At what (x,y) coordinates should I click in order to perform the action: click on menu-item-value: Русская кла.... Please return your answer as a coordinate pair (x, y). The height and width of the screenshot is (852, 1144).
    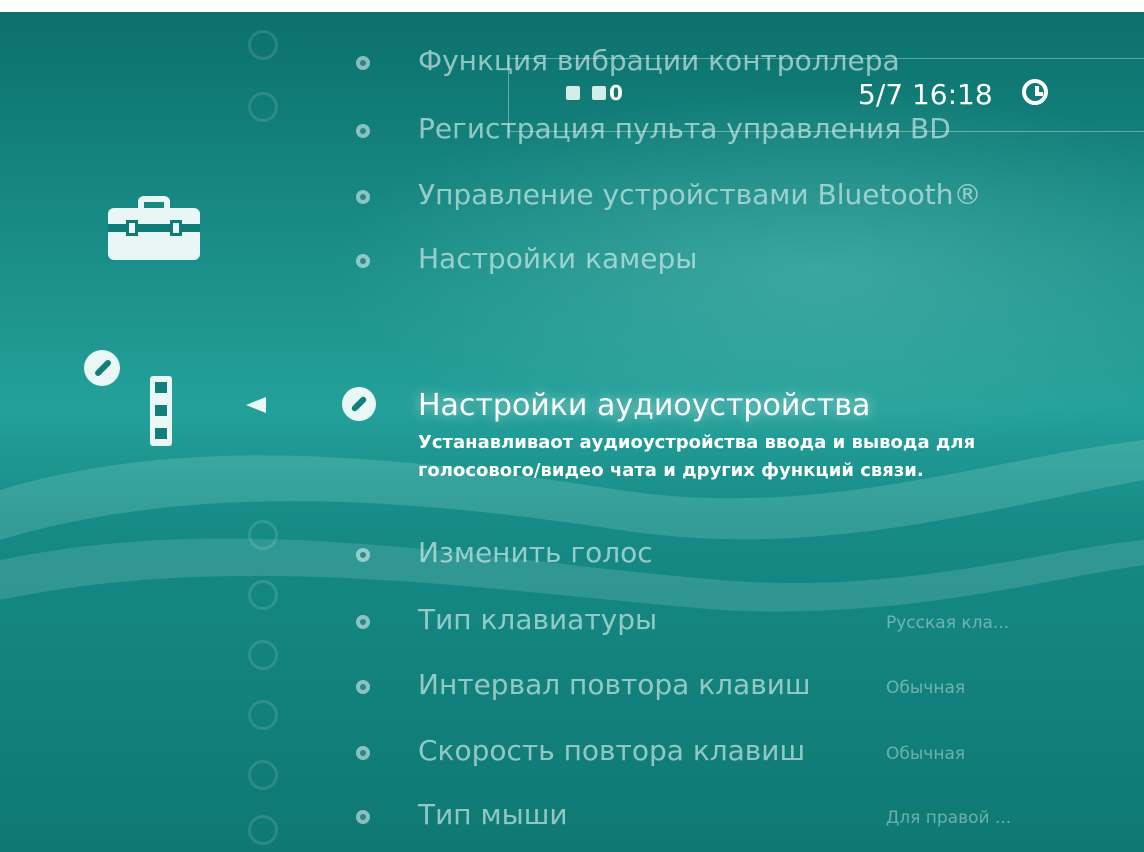
    Looking at the image, I should click on (948, 623).